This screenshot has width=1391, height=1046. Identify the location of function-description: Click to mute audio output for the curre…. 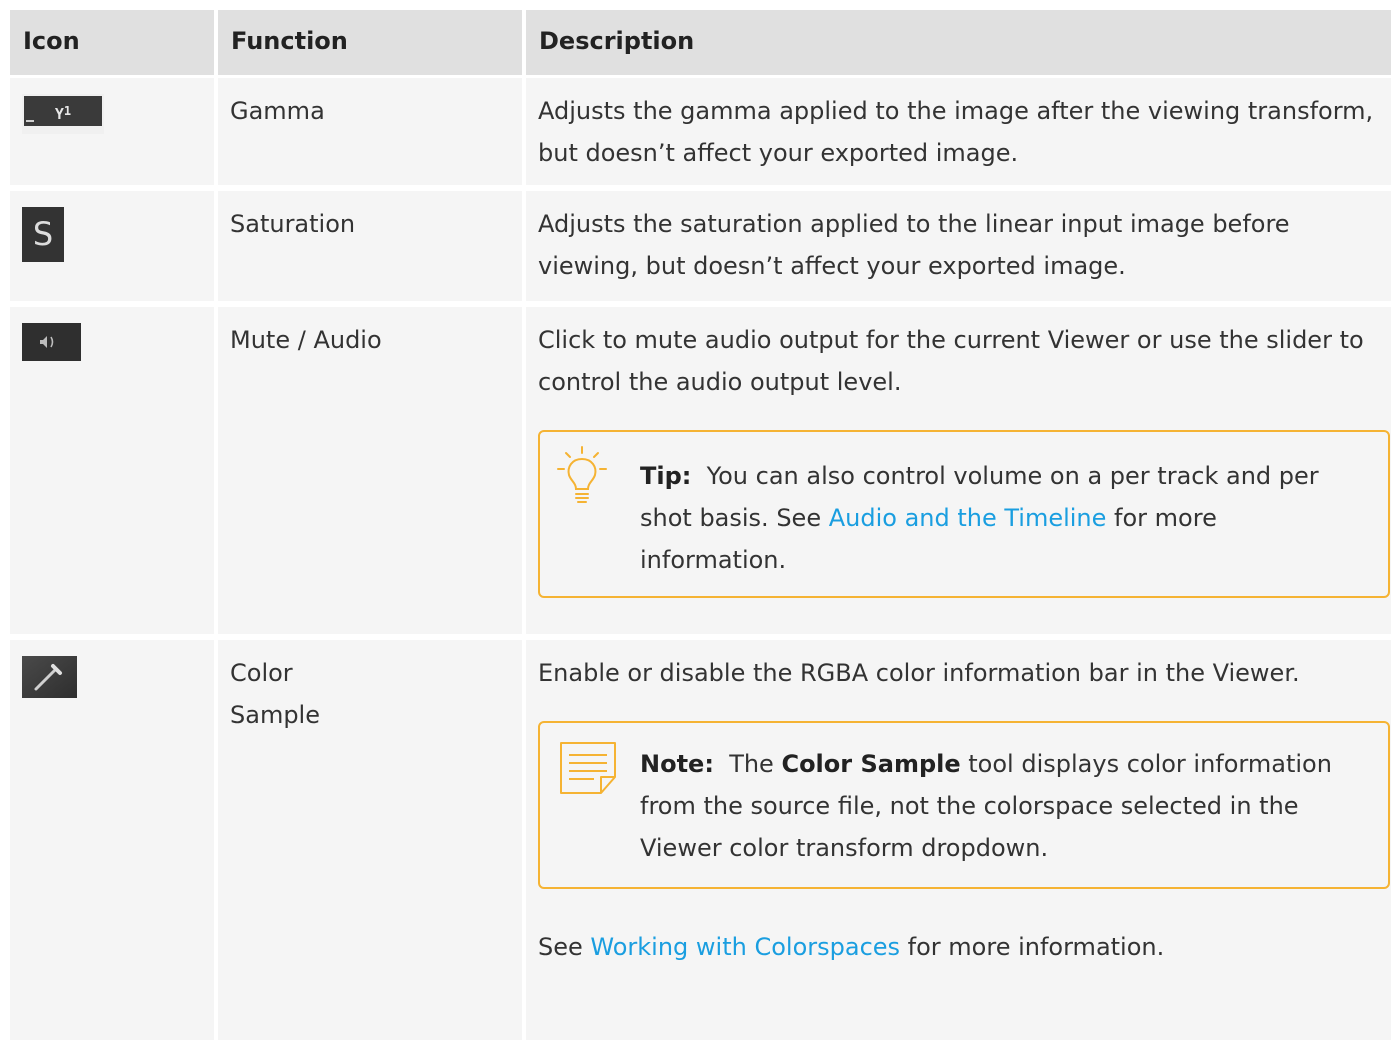
(951, 361).